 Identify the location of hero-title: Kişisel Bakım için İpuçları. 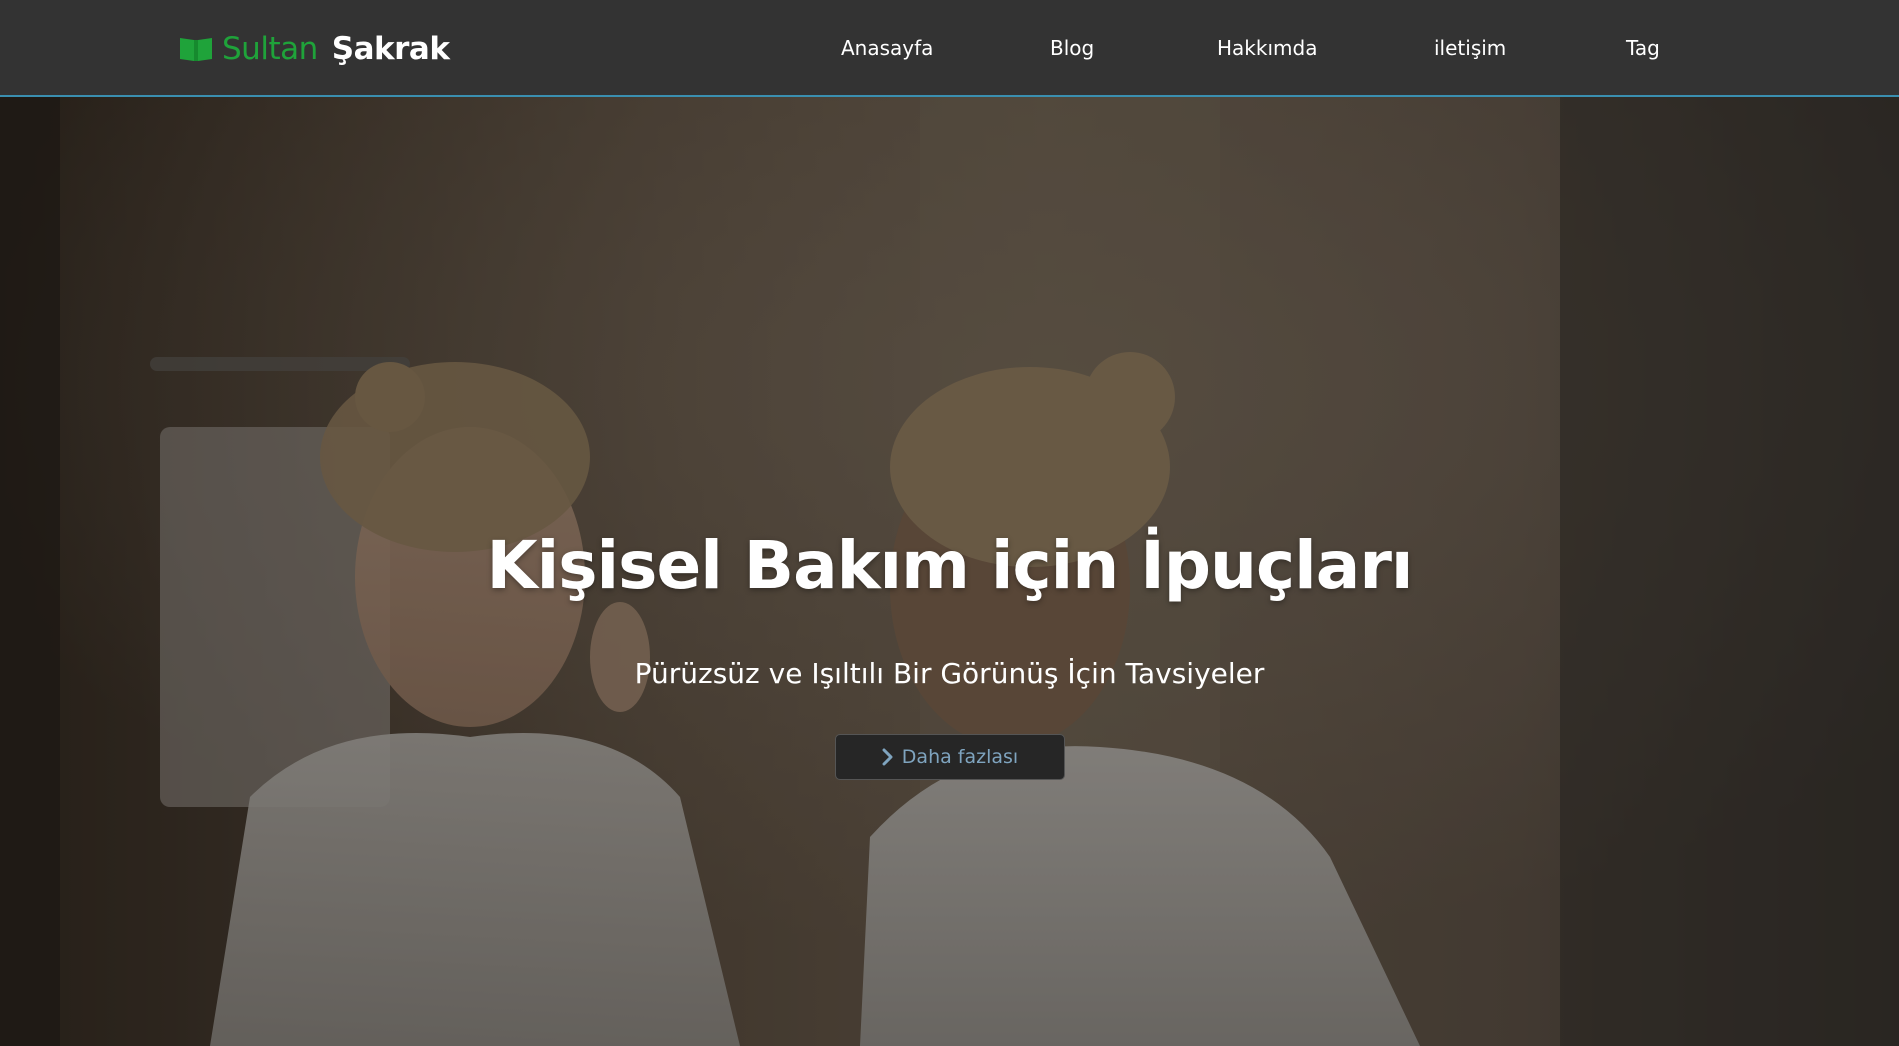
(949, 565).